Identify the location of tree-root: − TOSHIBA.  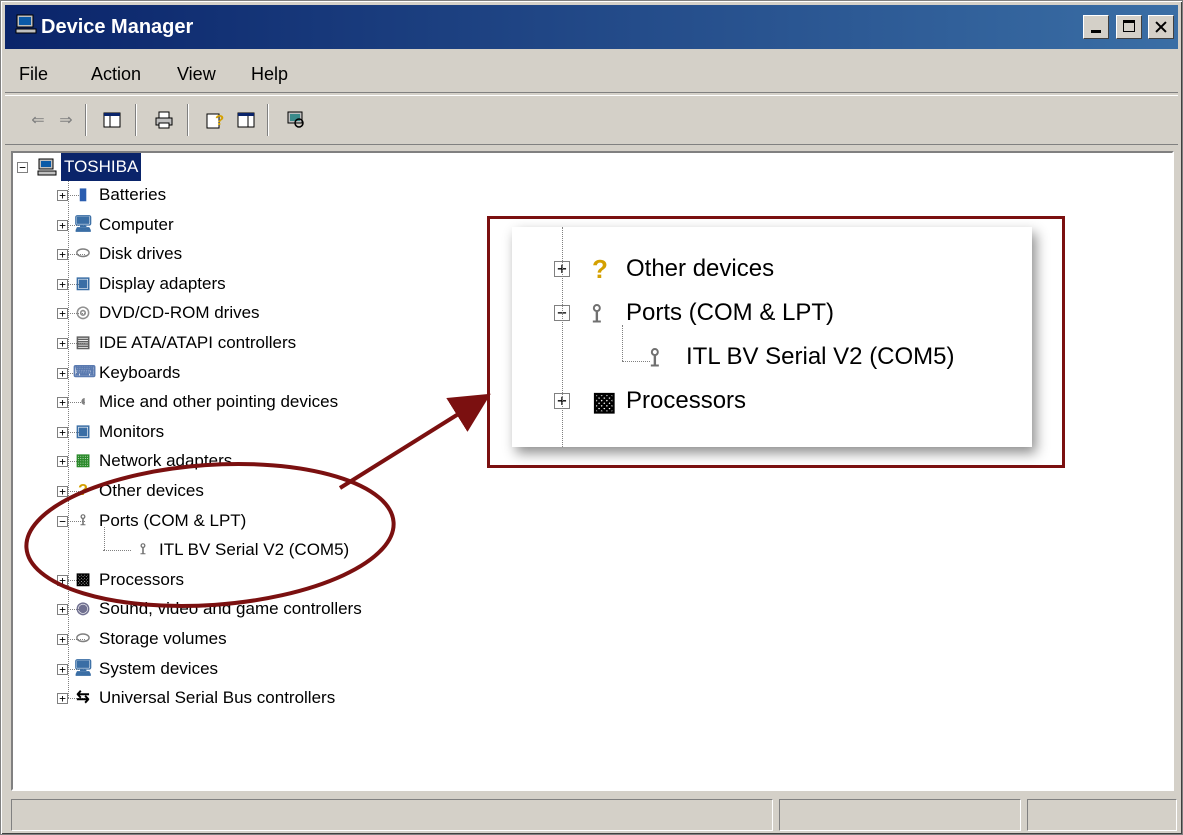
(213, 167).